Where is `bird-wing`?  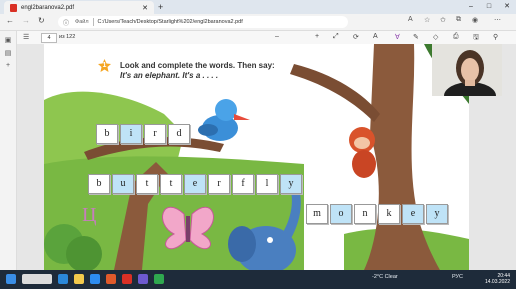
bird-wing is located at coordinates (208, 130).